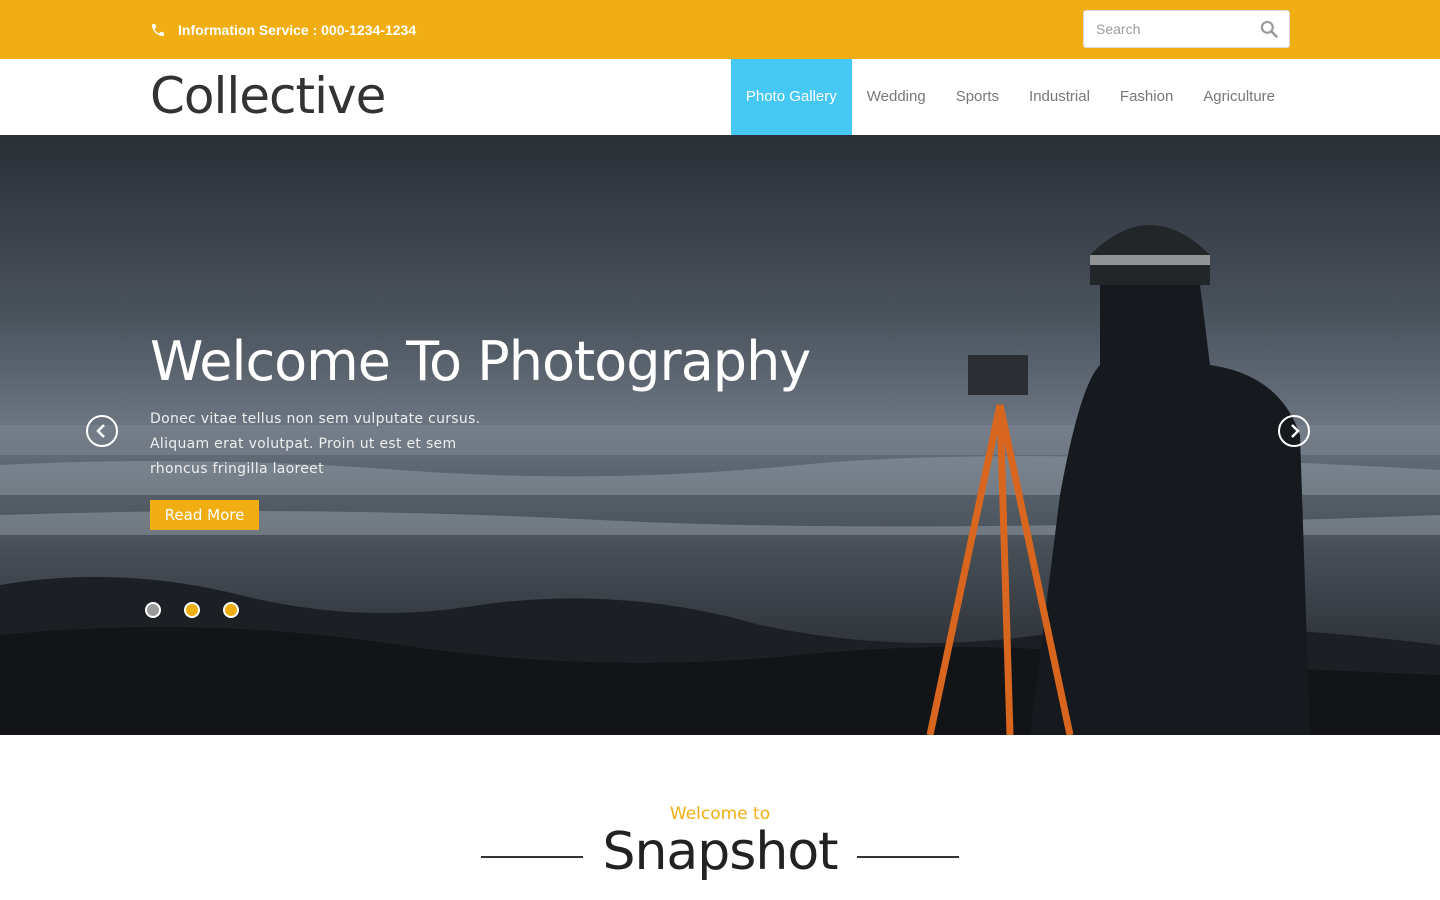  I want to click on slider-pagination, so click(203, 610).